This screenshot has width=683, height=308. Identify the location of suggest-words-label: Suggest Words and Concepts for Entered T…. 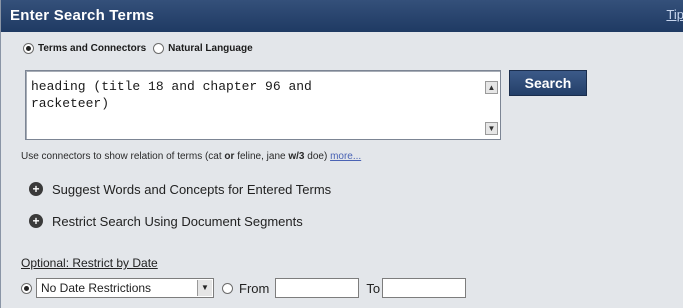
(191, 189).